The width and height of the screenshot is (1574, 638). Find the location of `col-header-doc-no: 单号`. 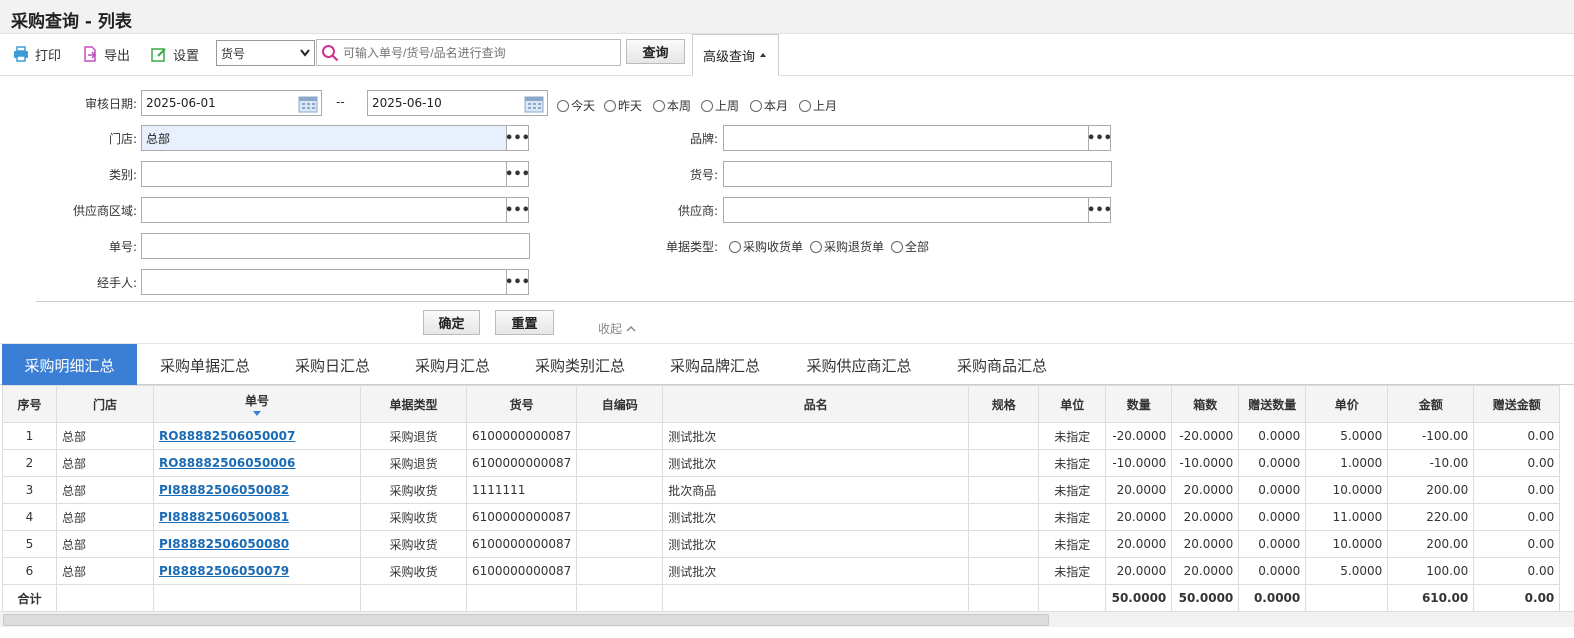

col-header-doc-no: 单号 is located at coordinates (257, 404).